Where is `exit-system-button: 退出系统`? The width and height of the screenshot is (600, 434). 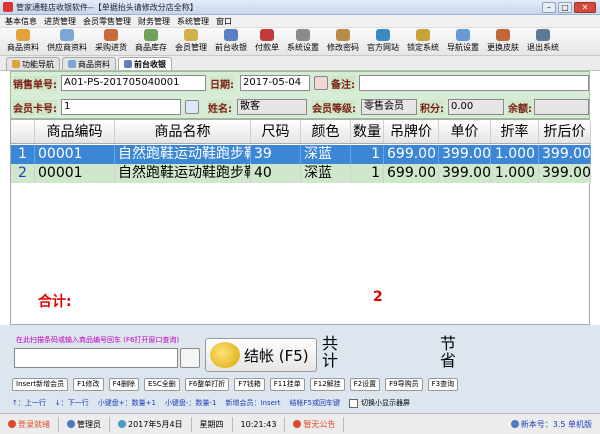 exit-system-button: 退出系统 is located at coordinates (543, 42).